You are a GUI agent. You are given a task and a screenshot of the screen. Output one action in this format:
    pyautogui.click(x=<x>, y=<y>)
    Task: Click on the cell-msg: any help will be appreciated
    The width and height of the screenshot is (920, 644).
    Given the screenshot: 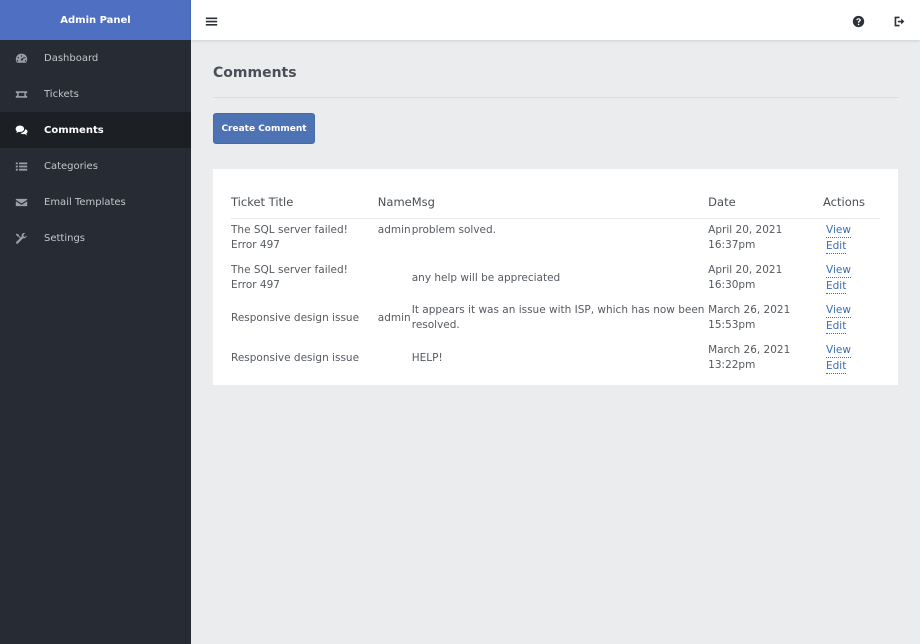 What is the action you would take?
    pyautogui.click(x=486, y=277)
    